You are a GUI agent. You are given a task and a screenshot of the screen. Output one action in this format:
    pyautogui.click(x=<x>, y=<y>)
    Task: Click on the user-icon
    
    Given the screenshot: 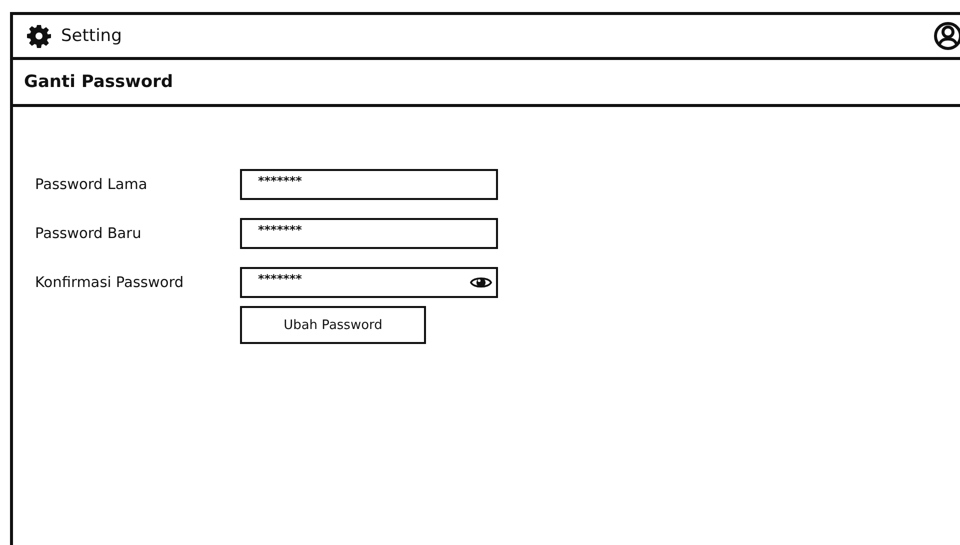 What is the action you would take?
    pyautogui.click(x=947, y=36)
    